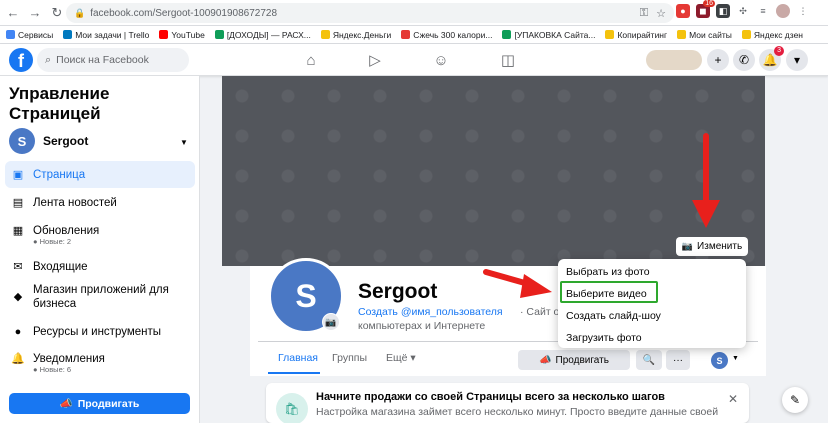 This screenshot has height=423, width=828. Describe the element at coordinates (608, 272) in the screenshot. I see `menu-item-choose-photo: Выбрать из фото` at that location.